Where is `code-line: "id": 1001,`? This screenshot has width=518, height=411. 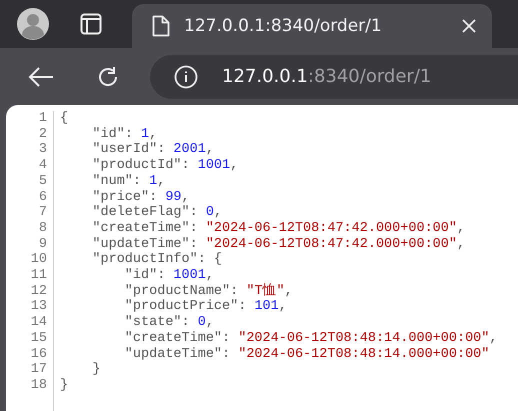
code-line: "id": 1001, is located at coordinates (169, 276).